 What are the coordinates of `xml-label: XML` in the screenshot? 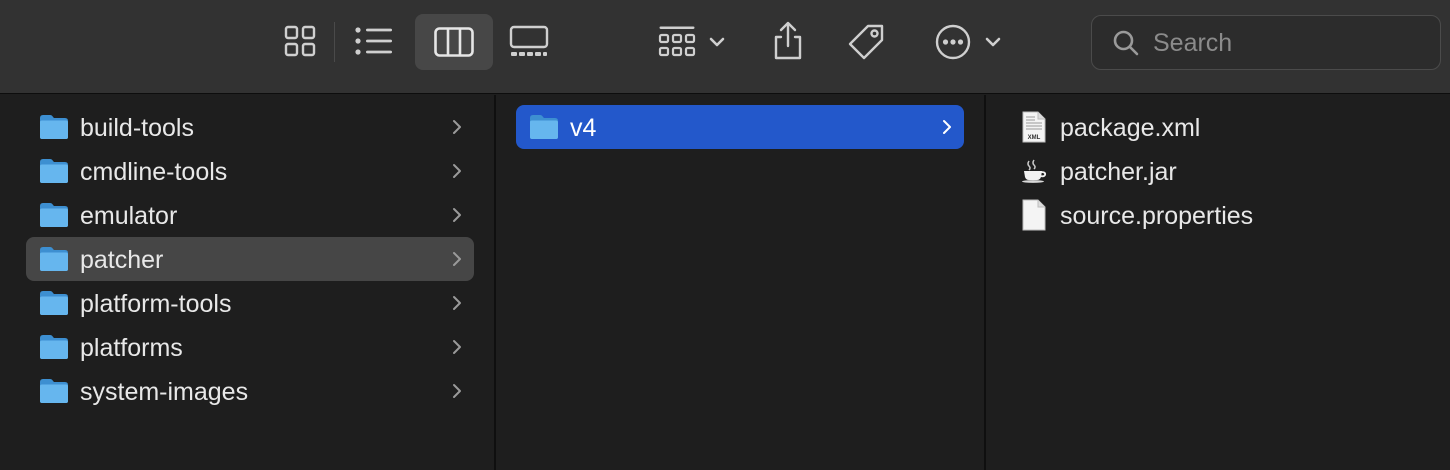 It's located at (1034, 138).